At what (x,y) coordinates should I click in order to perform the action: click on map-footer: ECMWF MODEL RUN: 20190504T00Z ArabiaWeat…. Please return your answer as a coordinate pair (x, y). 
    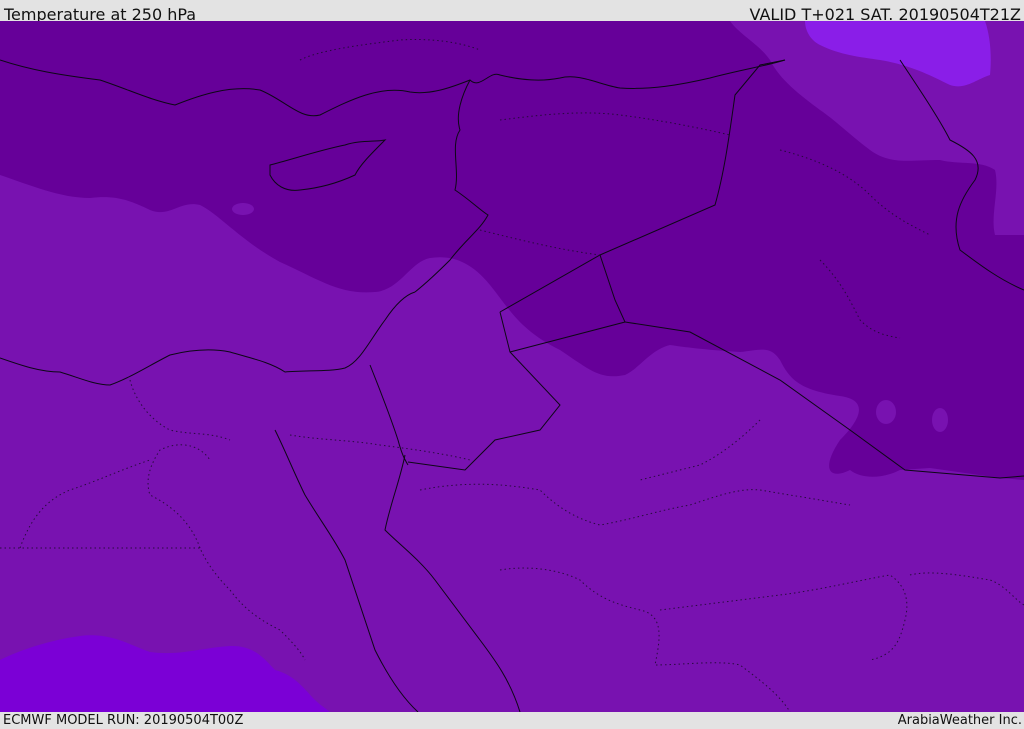
    Looking at the image, I should click on (512, 720).